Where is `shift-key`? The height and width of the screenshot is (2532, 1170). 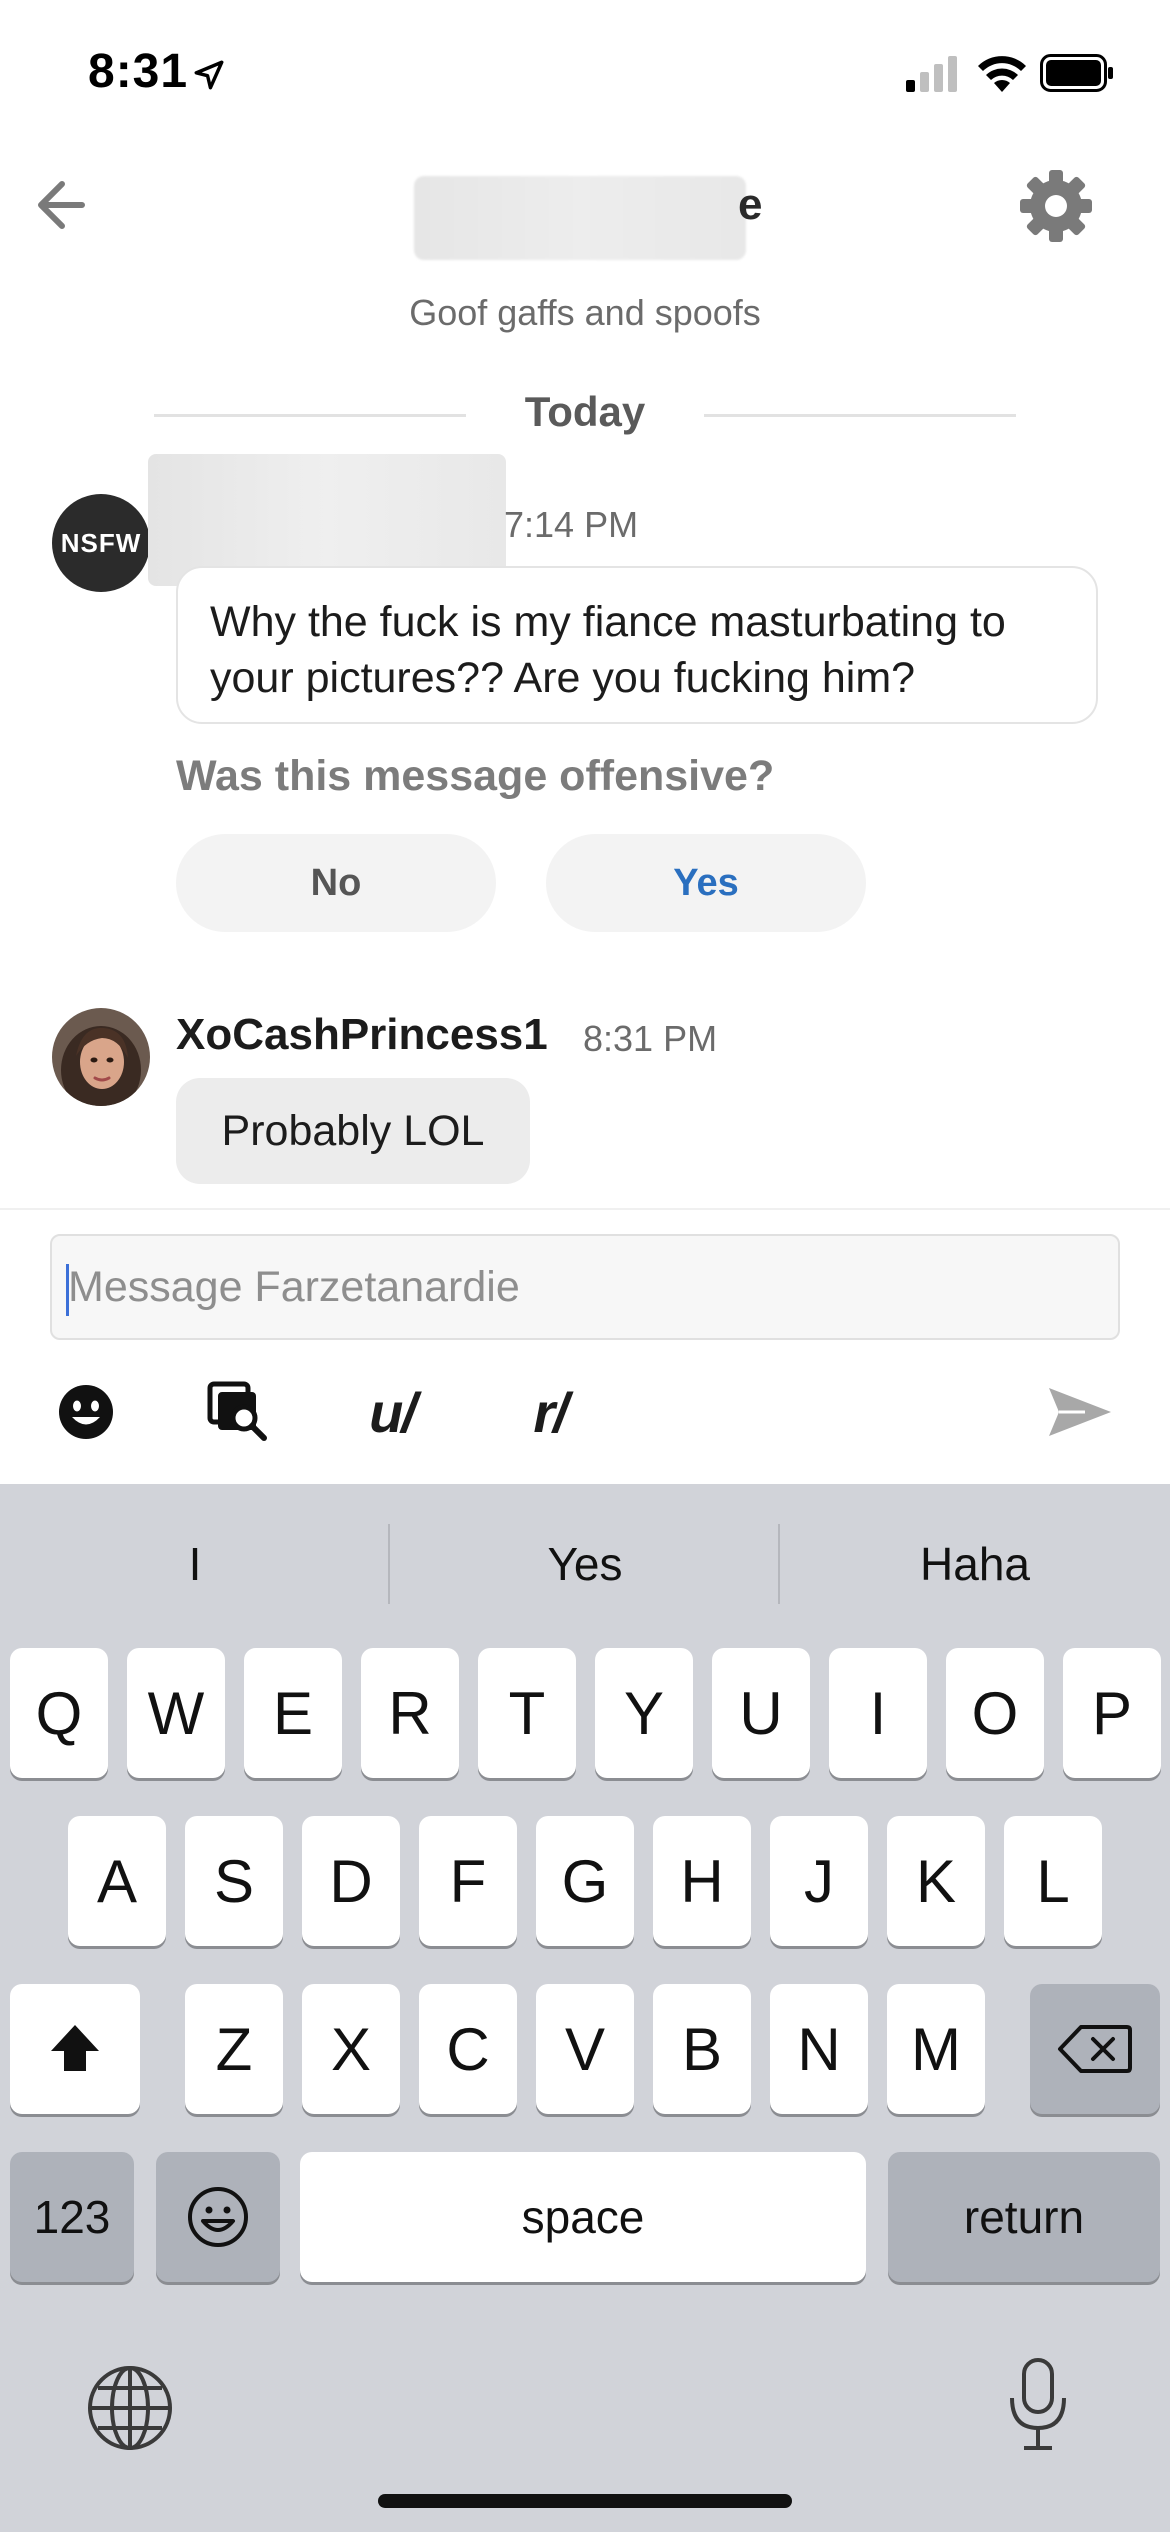
shift-key is located at coordinates (75, 2049).